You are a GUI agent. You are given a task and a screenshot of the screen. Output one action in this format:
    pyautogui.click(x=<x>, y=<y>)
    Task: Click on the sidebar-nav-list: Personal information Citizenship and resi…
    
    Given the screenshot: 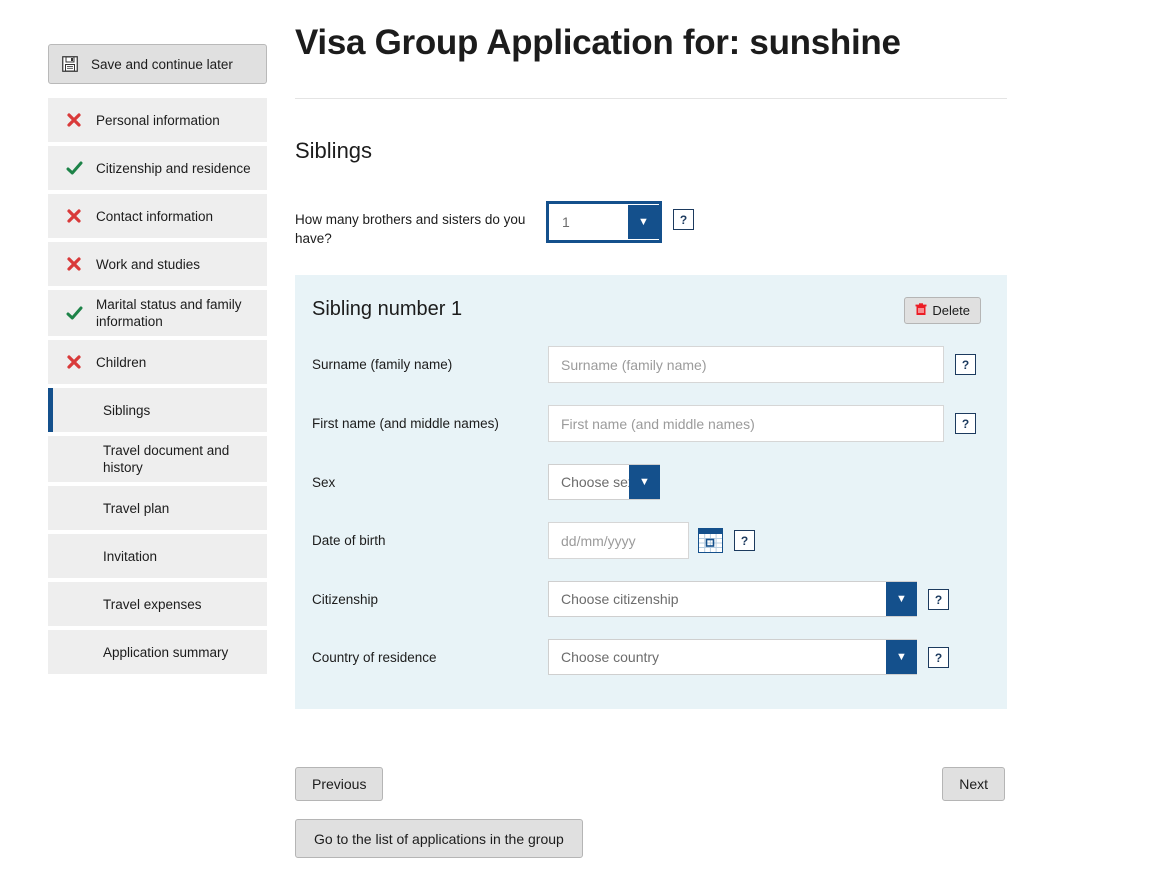 What is the action you would take?
    pyautogui.click(x=157, y=386)
    